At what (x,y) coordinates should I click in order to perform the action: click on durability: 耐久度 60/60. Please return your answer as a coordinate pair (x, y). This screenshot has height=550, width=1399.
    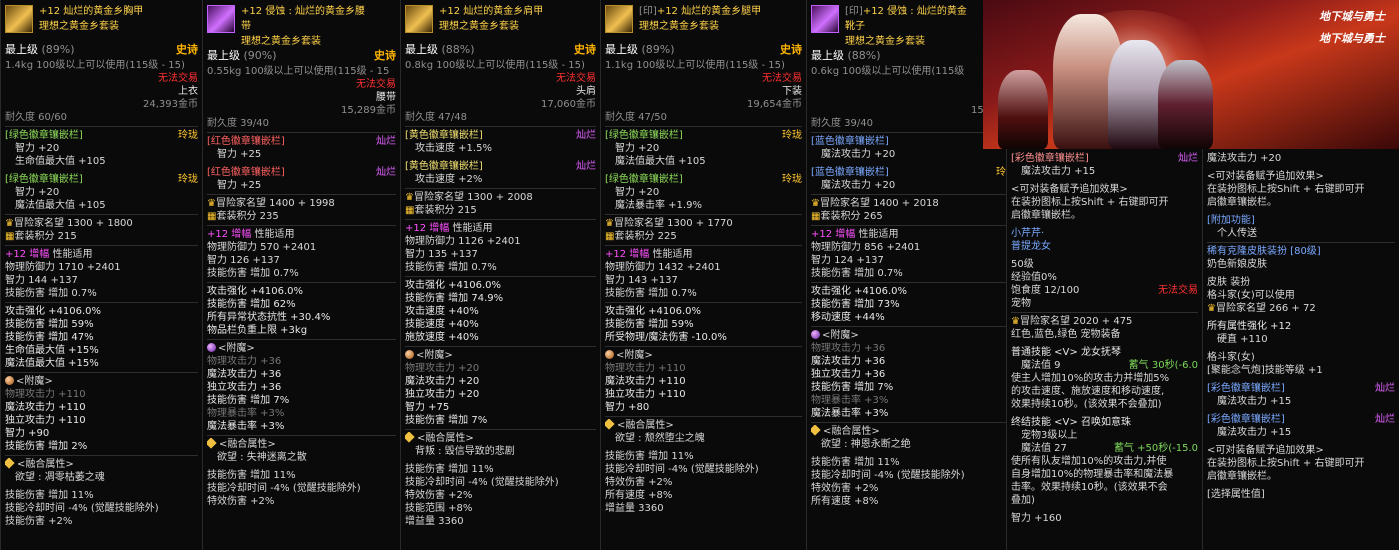
    Looking at the image, I should click on (36, 117).